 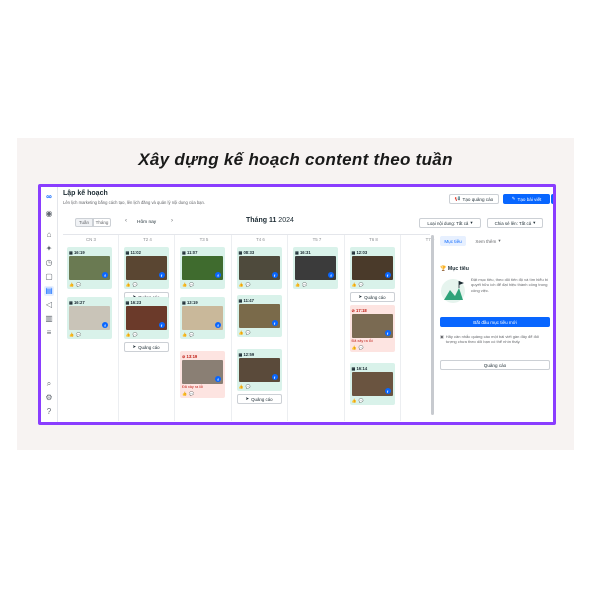 I want to click on tab-see-more: Xem thêm ▾, so click(x=488, y=241).